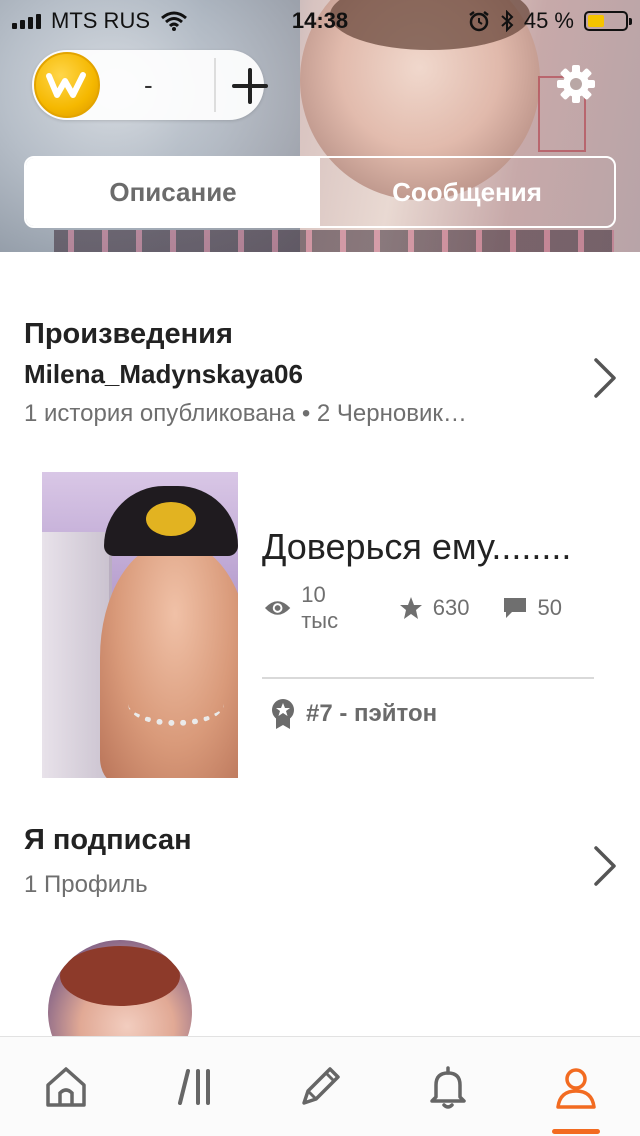  I want to click on coin-divider, so click(215, 85).